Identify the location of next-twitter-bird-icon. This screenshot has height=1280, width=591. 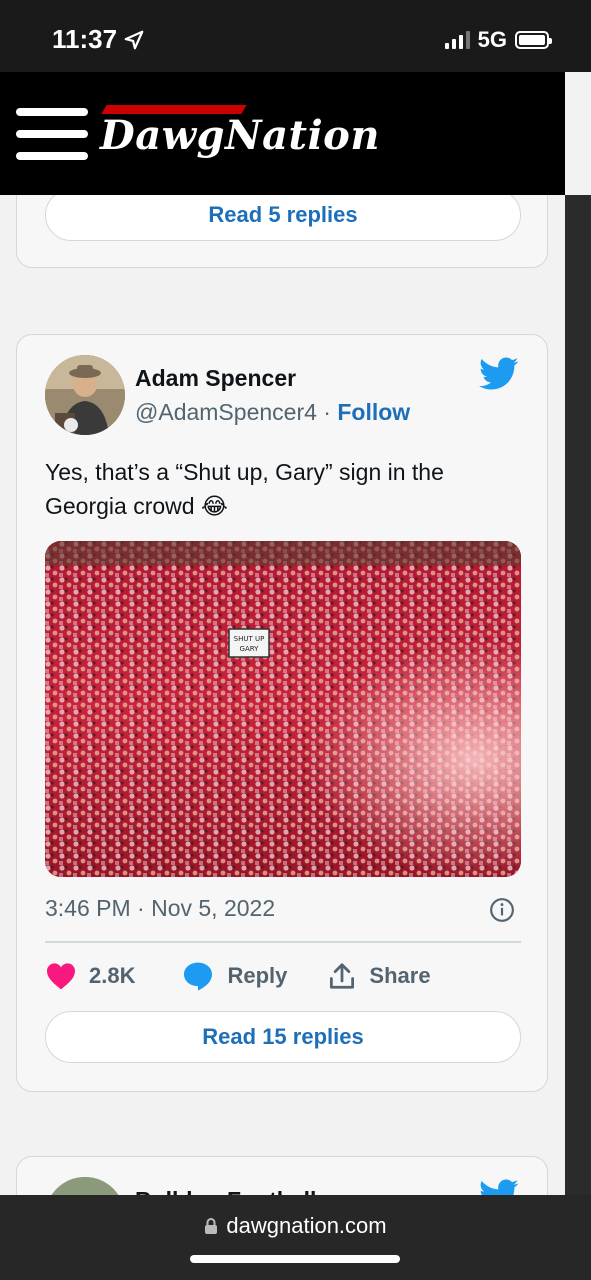
(499, 1187).